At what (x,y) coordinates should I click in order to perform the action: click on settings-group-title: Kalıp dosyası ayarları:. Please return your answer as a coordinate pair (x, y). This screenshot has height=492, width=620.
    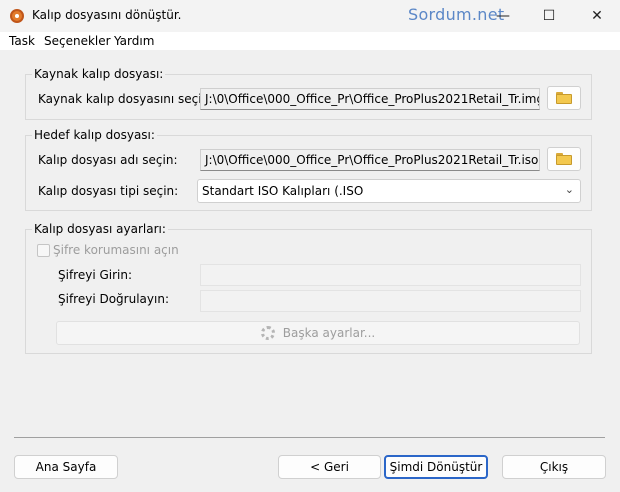
    Looking at the image, I should click on (100, 229).